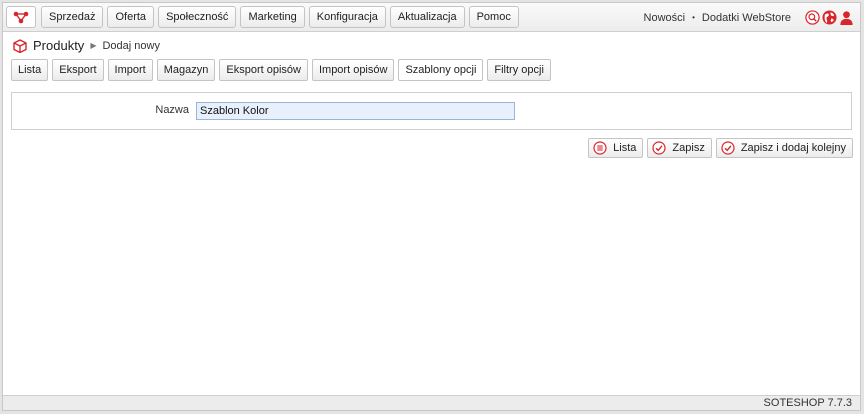  Describe the element at coordinates (347, 17) in the screenshot. I see `nav-konfiguracja: Konfiguracja` at that location.